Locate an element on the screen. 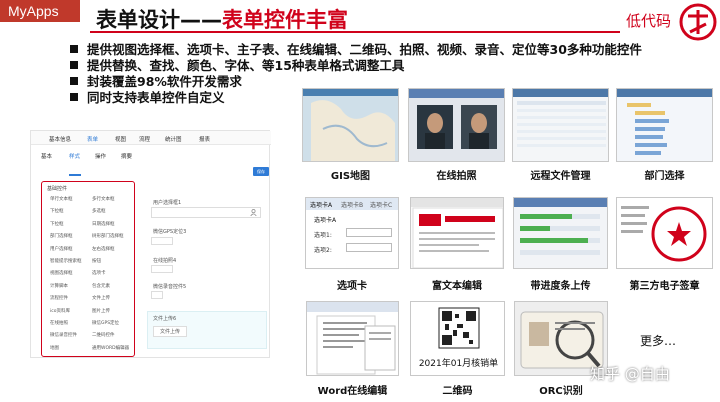 Image resolution: width=720 pixels, height=402 pixels. word-editor-image is located at coordinates (352, 338).